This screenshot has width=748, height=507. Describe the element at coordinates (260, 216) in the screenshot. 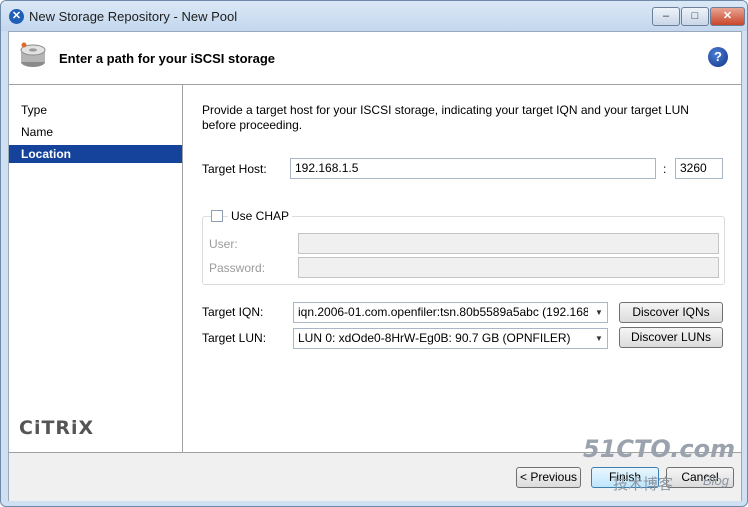

I see `use-chap-label: Use CHAP` at that location.